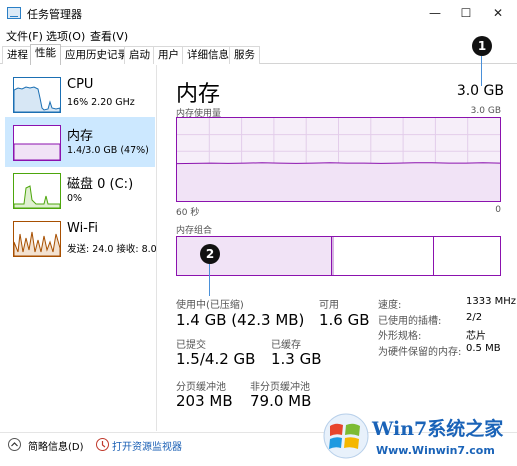 This screenshot has height=466, width=517. Describe the element at coordinates (112, 249) in the screenshot. I see `sidebar-item-subtitle: 发送: 24.0 接收: 8.0` at that location.